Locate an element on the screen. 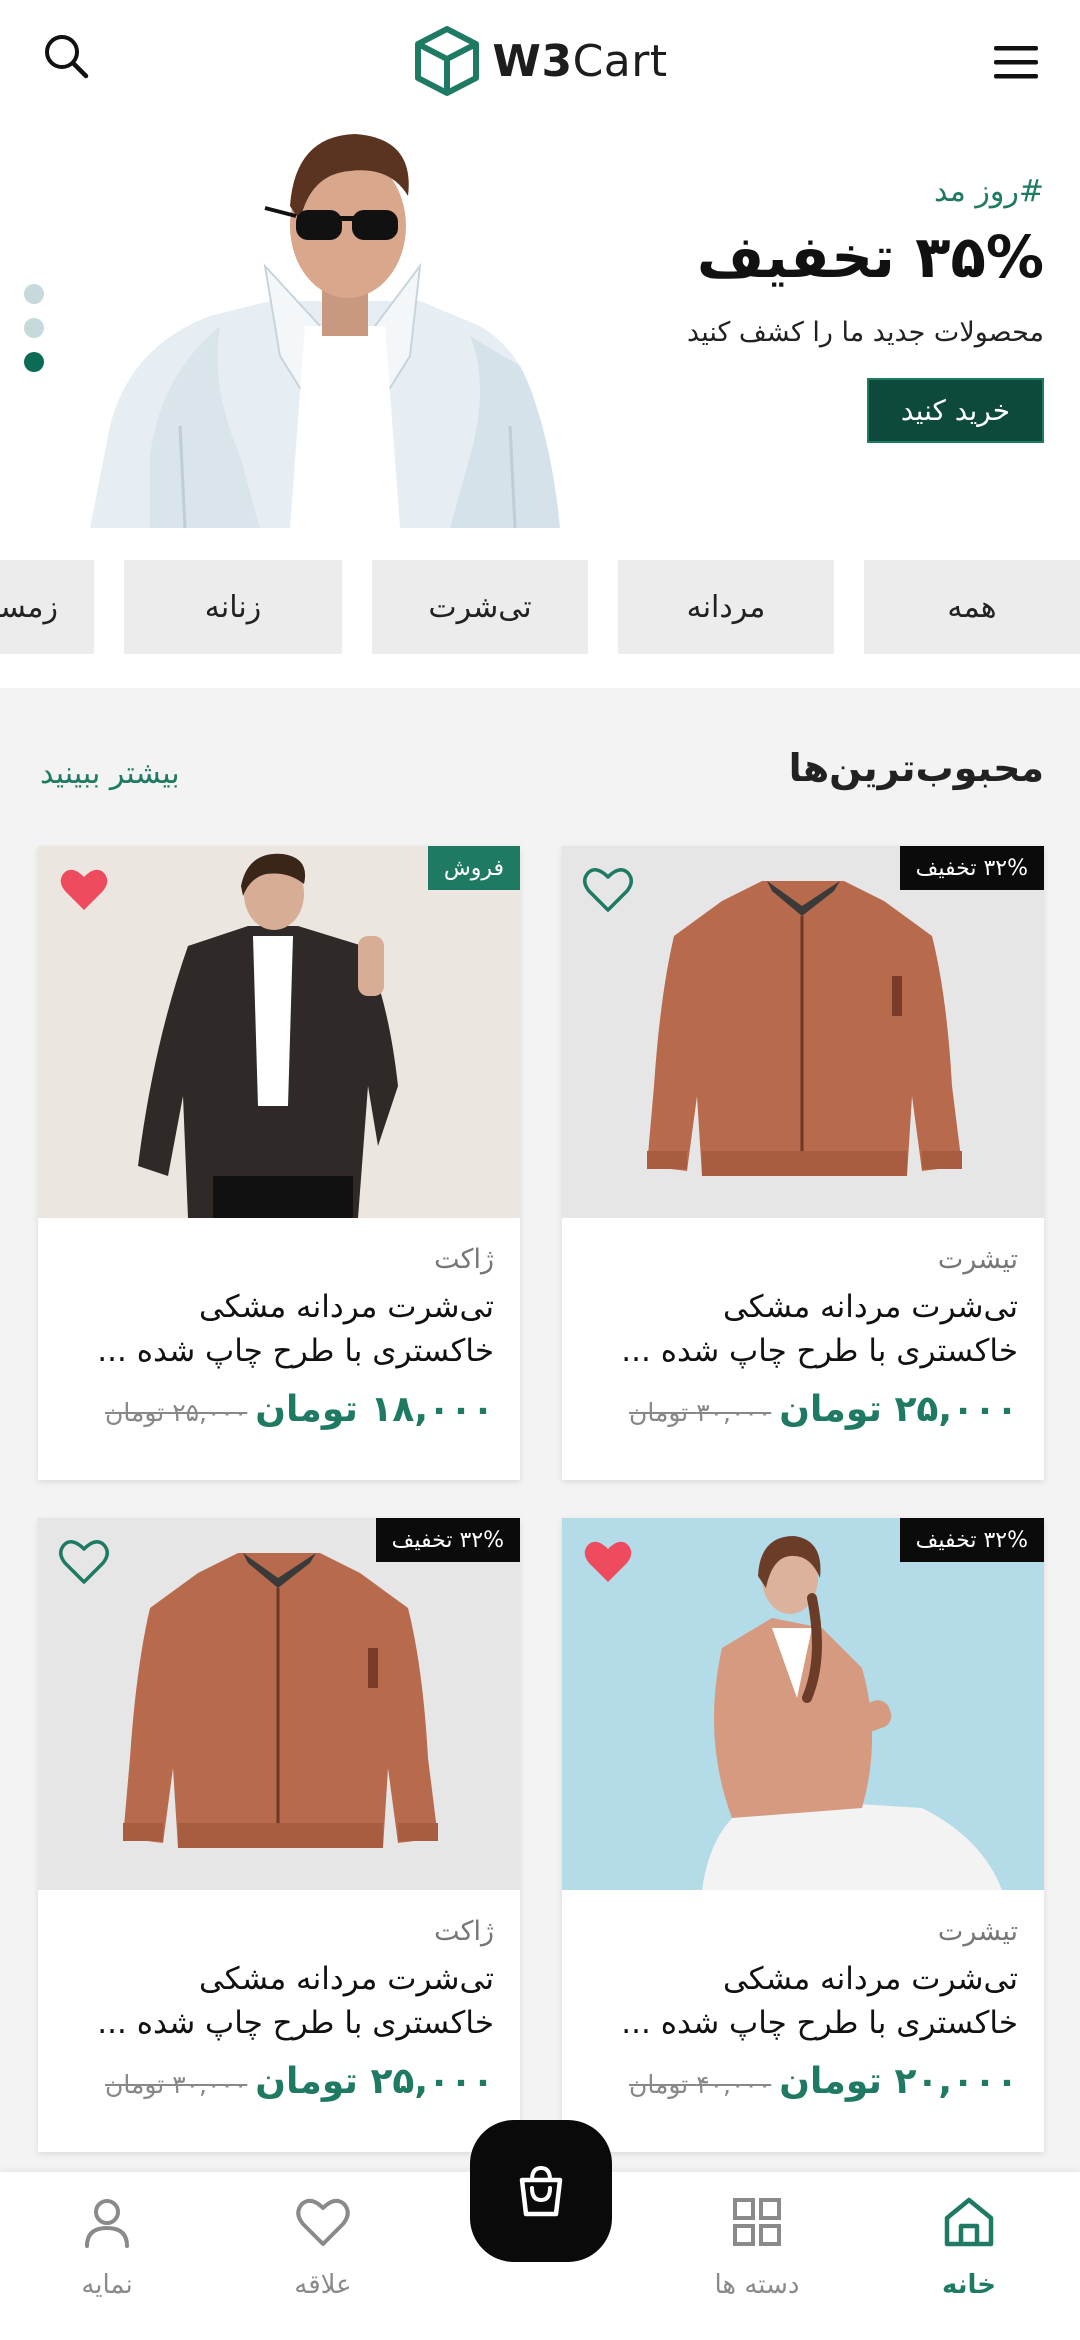  nav-home-label: خانه is located at coordinates (969, 2285).